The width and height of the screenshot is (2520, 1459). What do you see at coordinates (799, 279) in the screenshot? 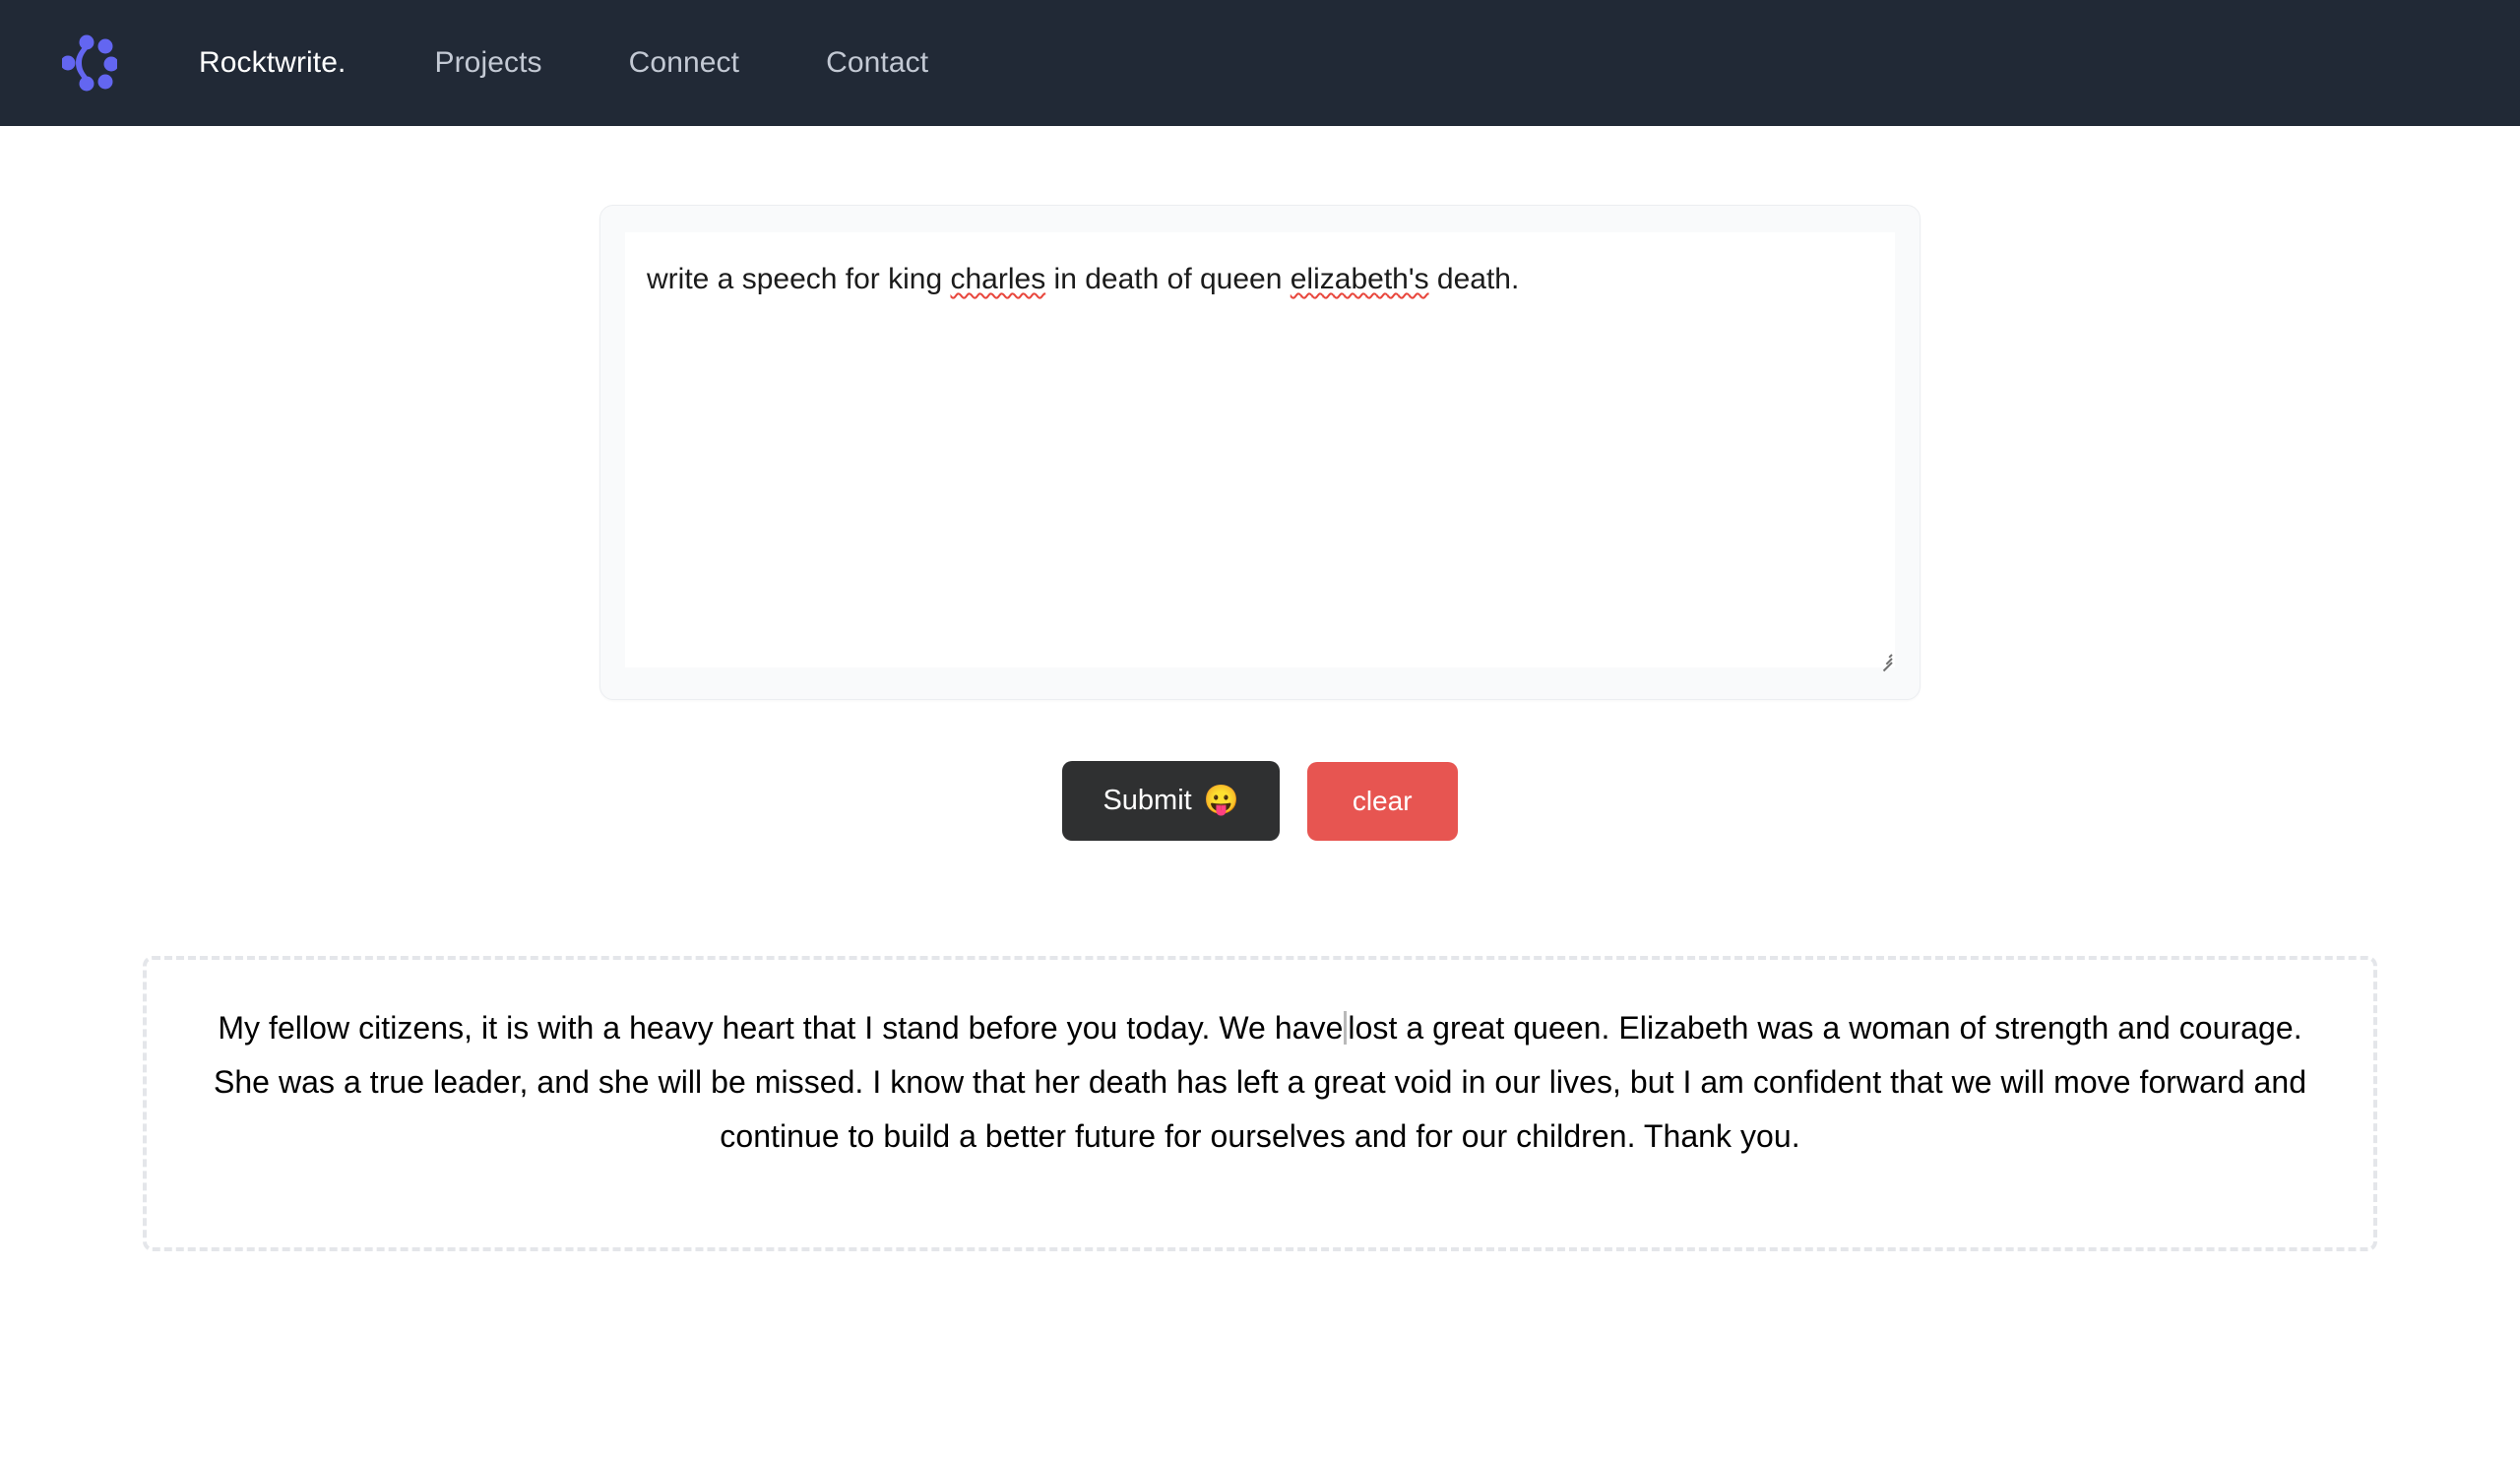
I see `prompt-text-before: write a speech for king` at bounding box center [799, 279].